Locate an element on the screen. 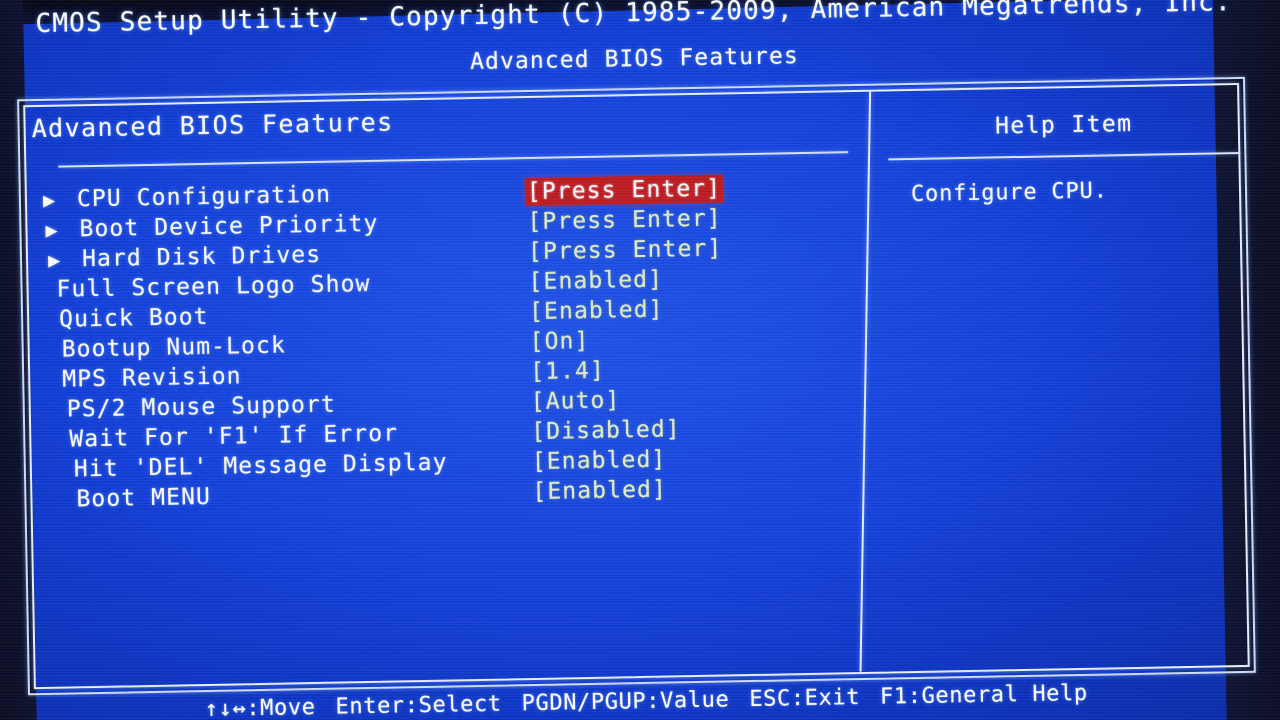 The image size is (1280, 720). setting-label: Hit 'DEL' Message Display is located at coordinates (260, 466).